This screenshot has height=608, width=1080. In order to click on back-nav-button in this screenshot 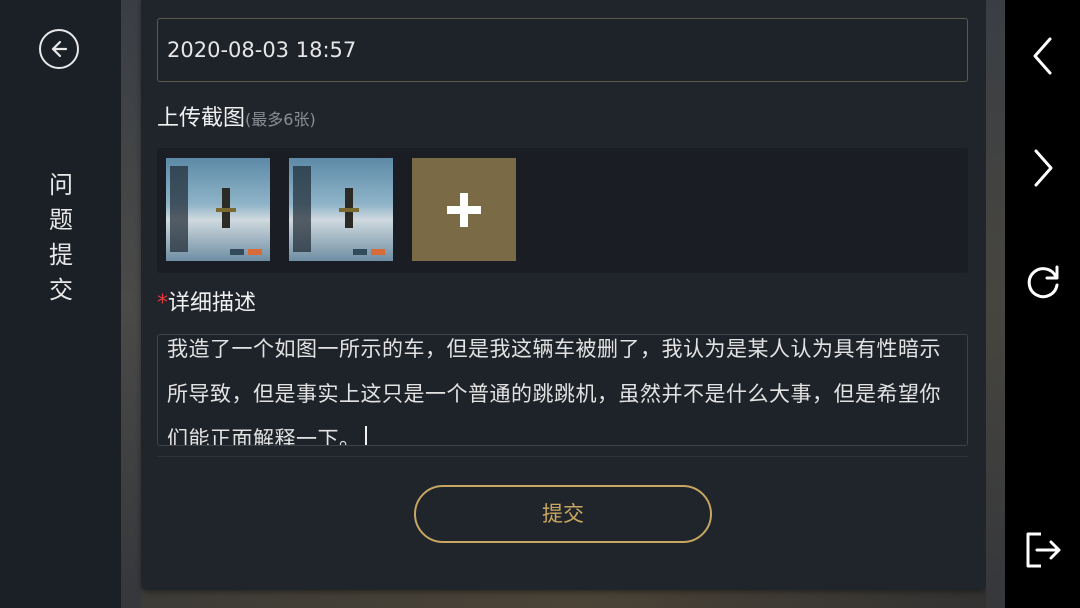, I will do `click(1043, 56)`.